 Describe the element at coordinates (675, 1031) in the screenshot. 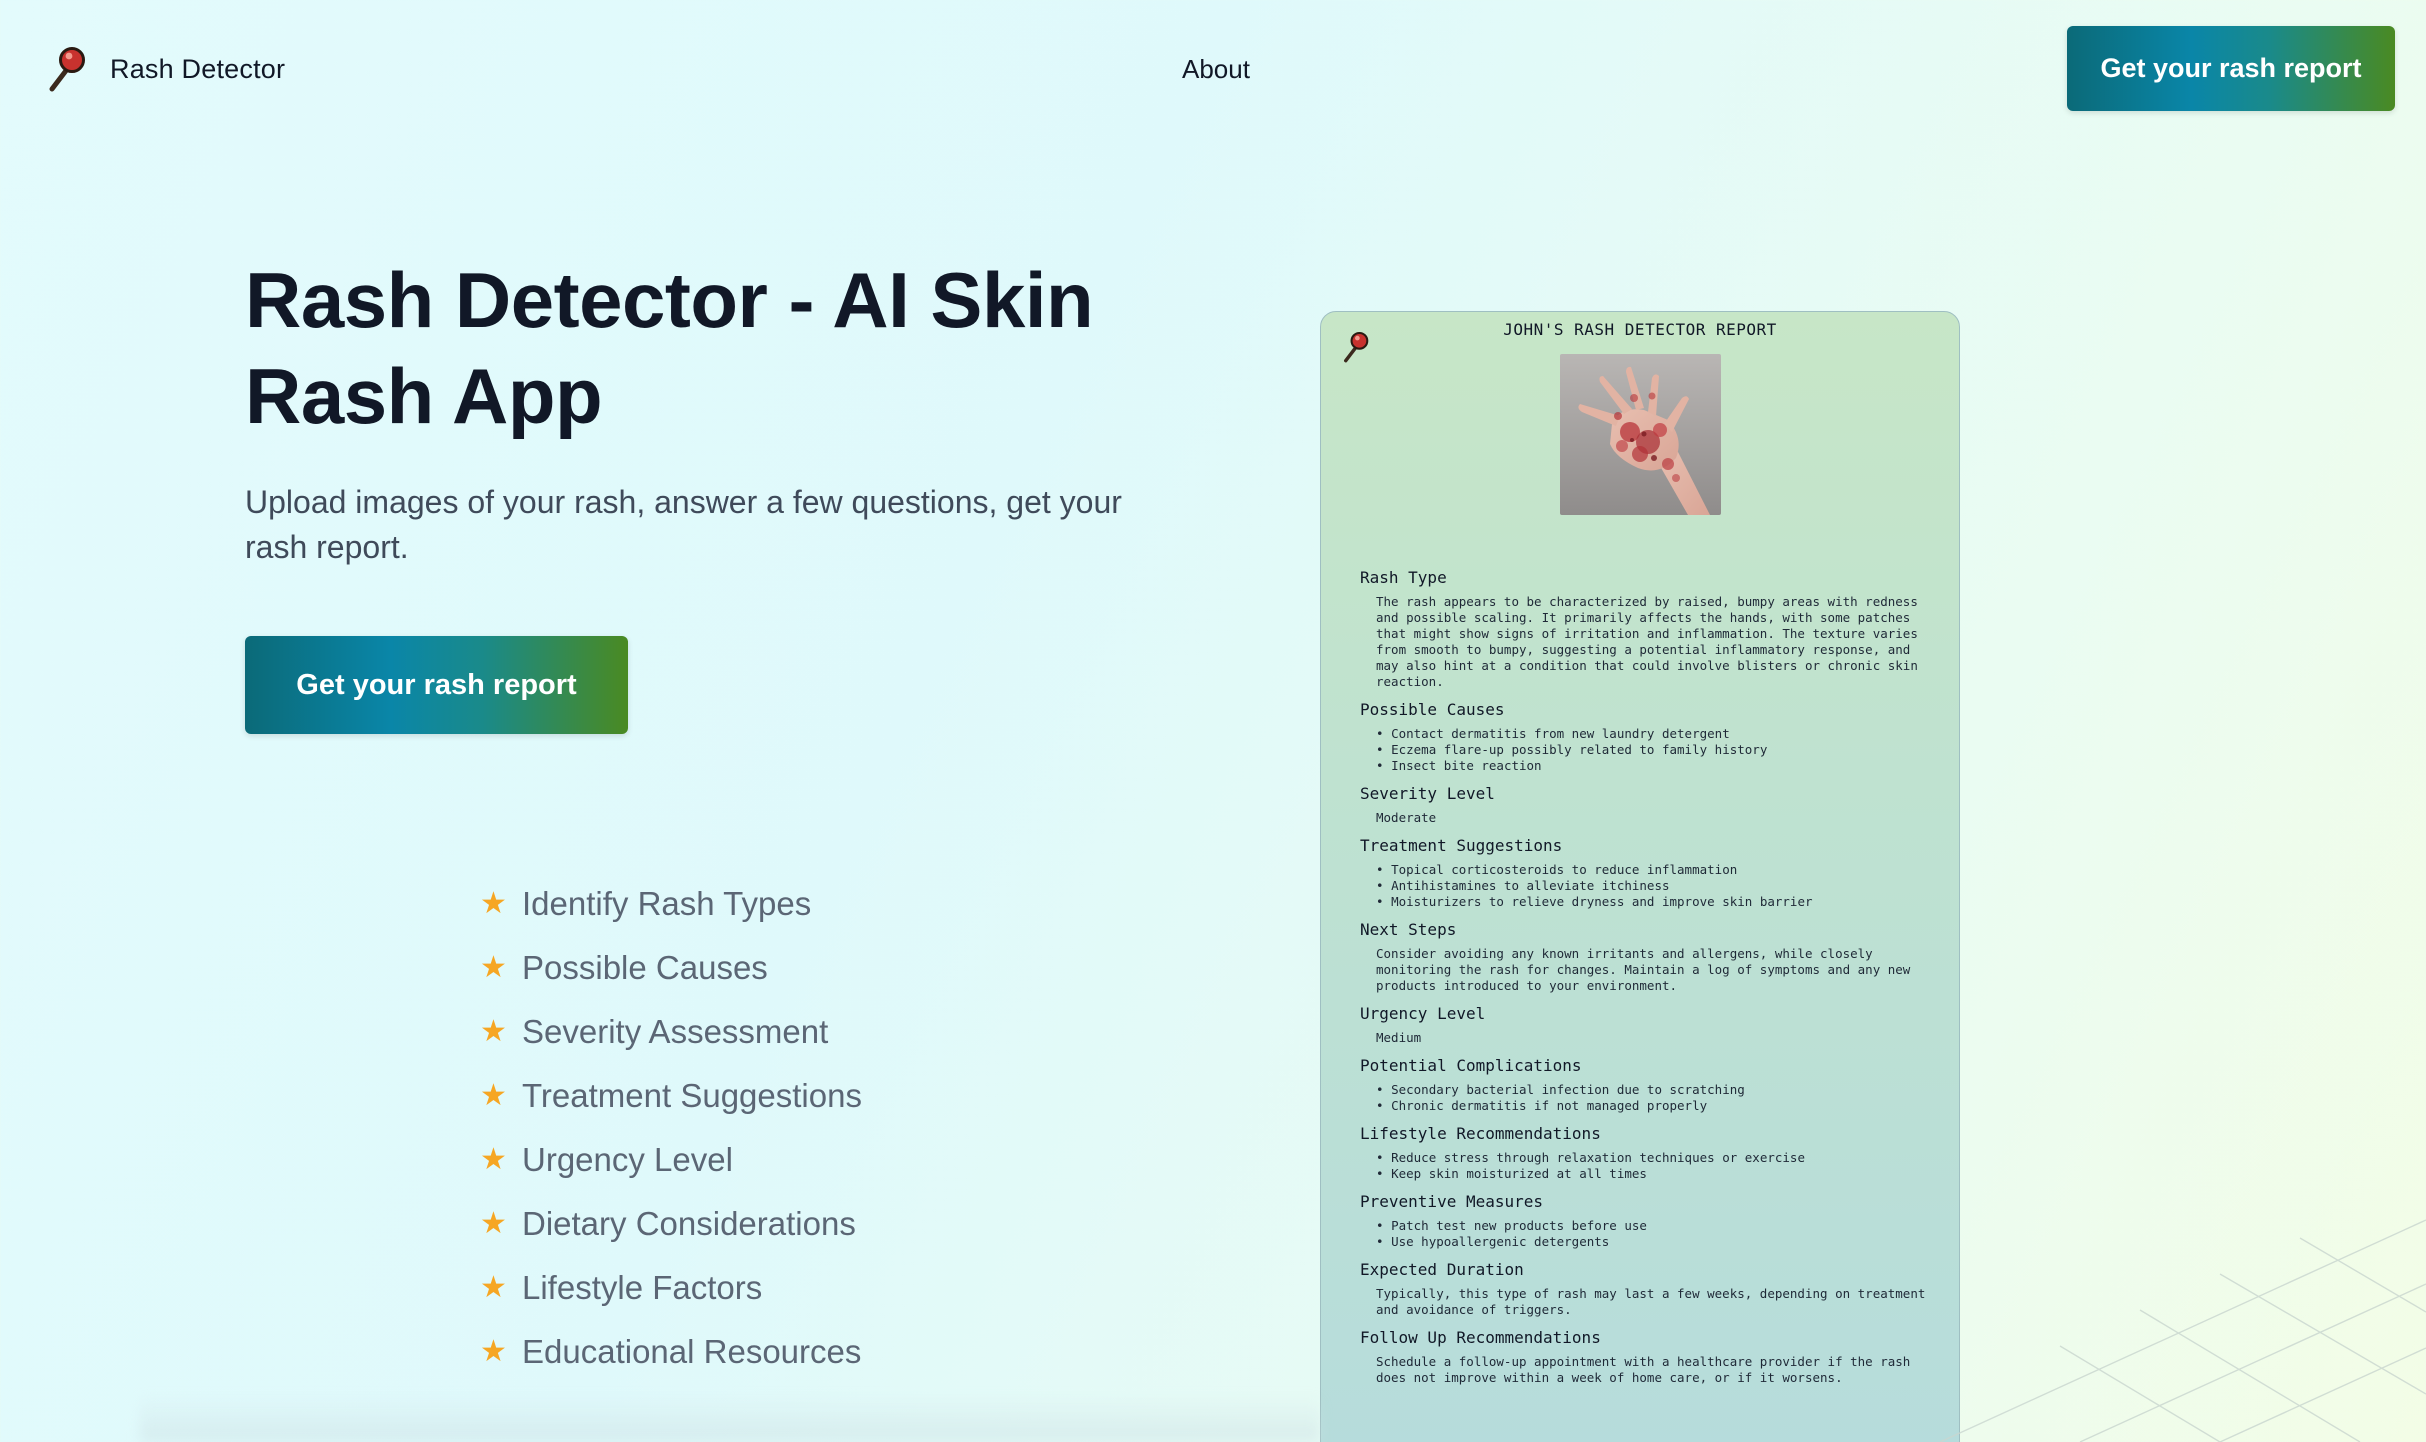

I see `feature-label: Severity Assessment` at that location.